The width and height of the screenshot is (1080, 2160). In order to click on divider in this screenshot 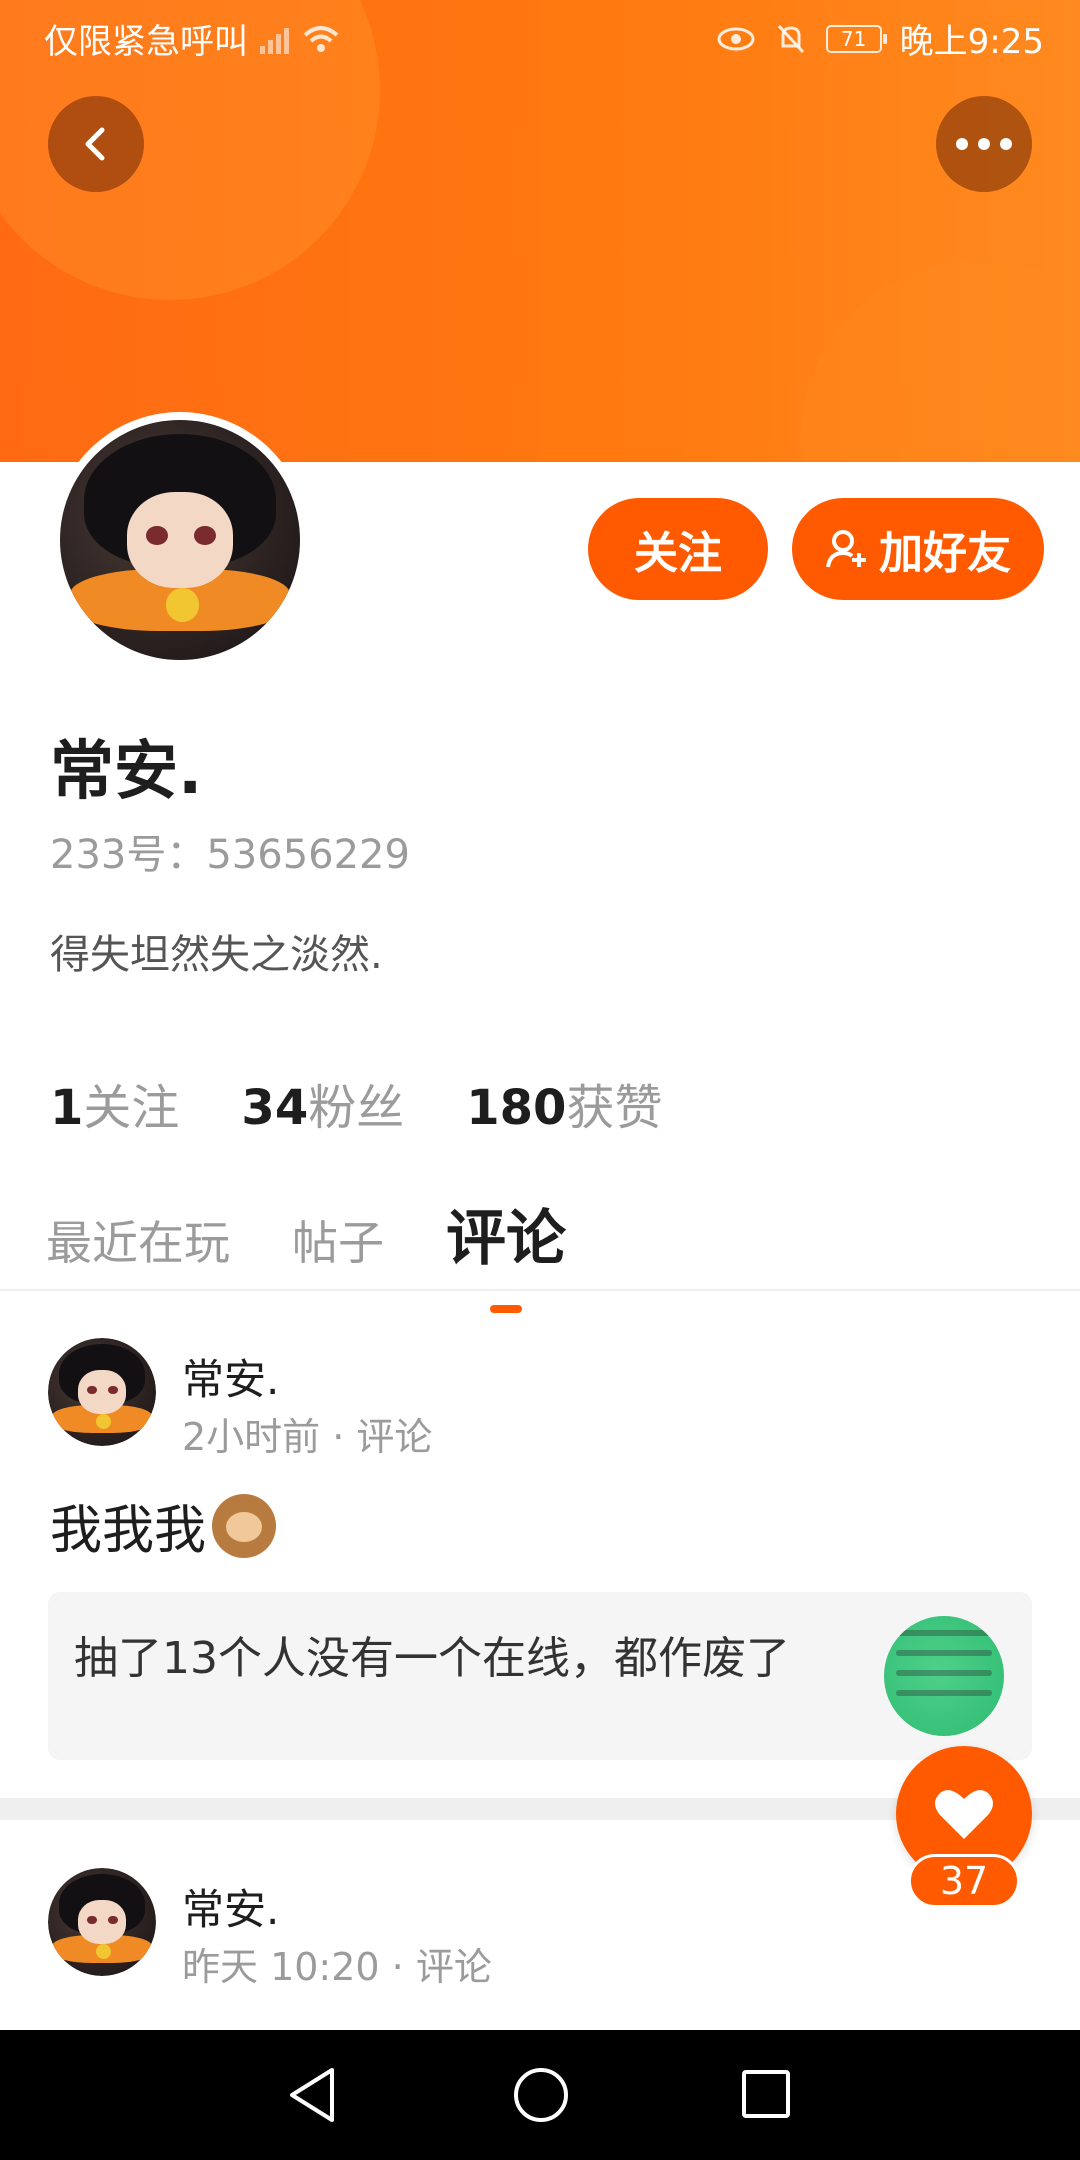, I will do `click(540, 1290)`.